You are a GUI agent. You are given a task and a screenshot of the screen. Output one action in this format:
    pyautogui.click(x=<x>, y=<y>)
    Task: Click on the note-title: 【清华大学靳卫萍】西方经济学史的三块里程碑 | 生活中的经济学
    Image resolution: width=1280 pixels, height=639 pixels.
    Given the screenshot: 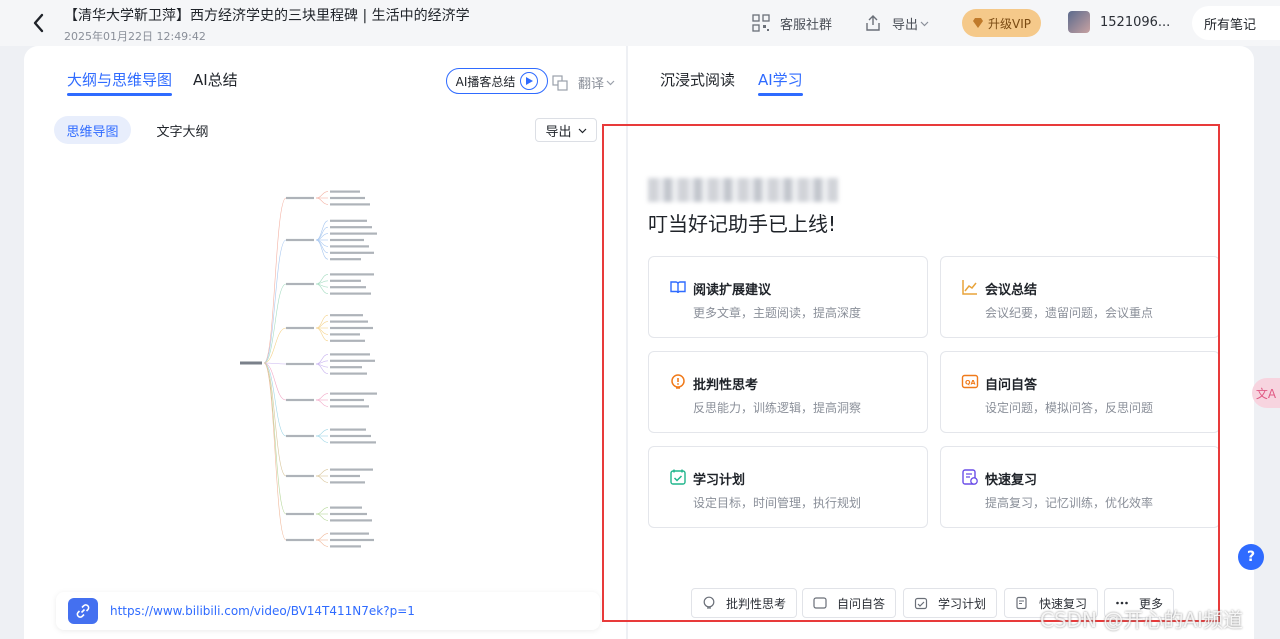 What is the action you would take?
    pyautogui.click(x=267, y=16)
    